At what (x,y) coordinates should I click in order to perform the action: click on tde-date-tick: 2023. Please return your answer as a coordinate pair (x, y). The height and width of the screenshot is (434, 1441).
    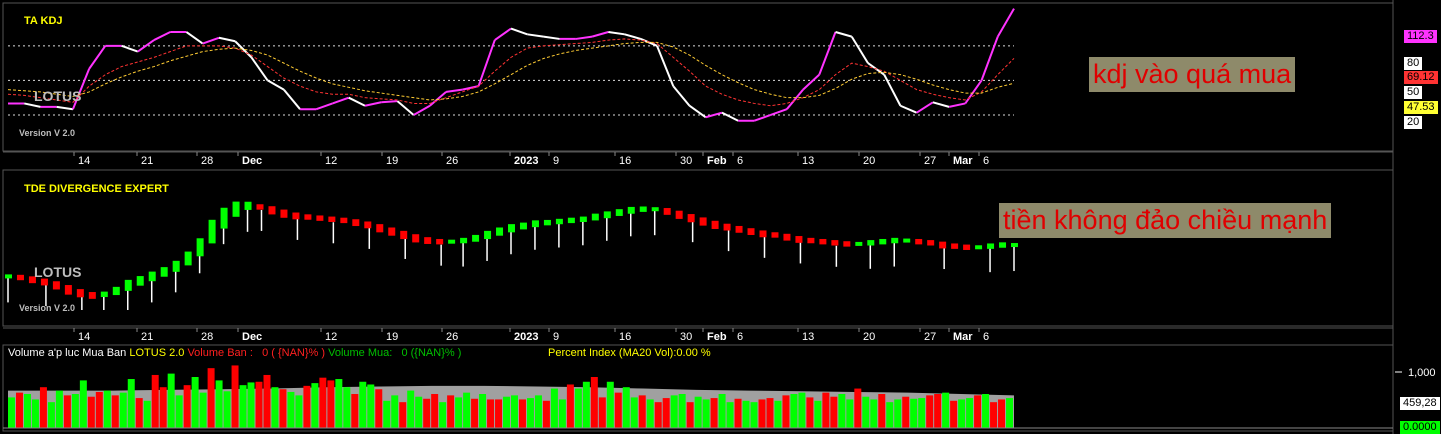
    Looking at the image, I should click on (526, 337).